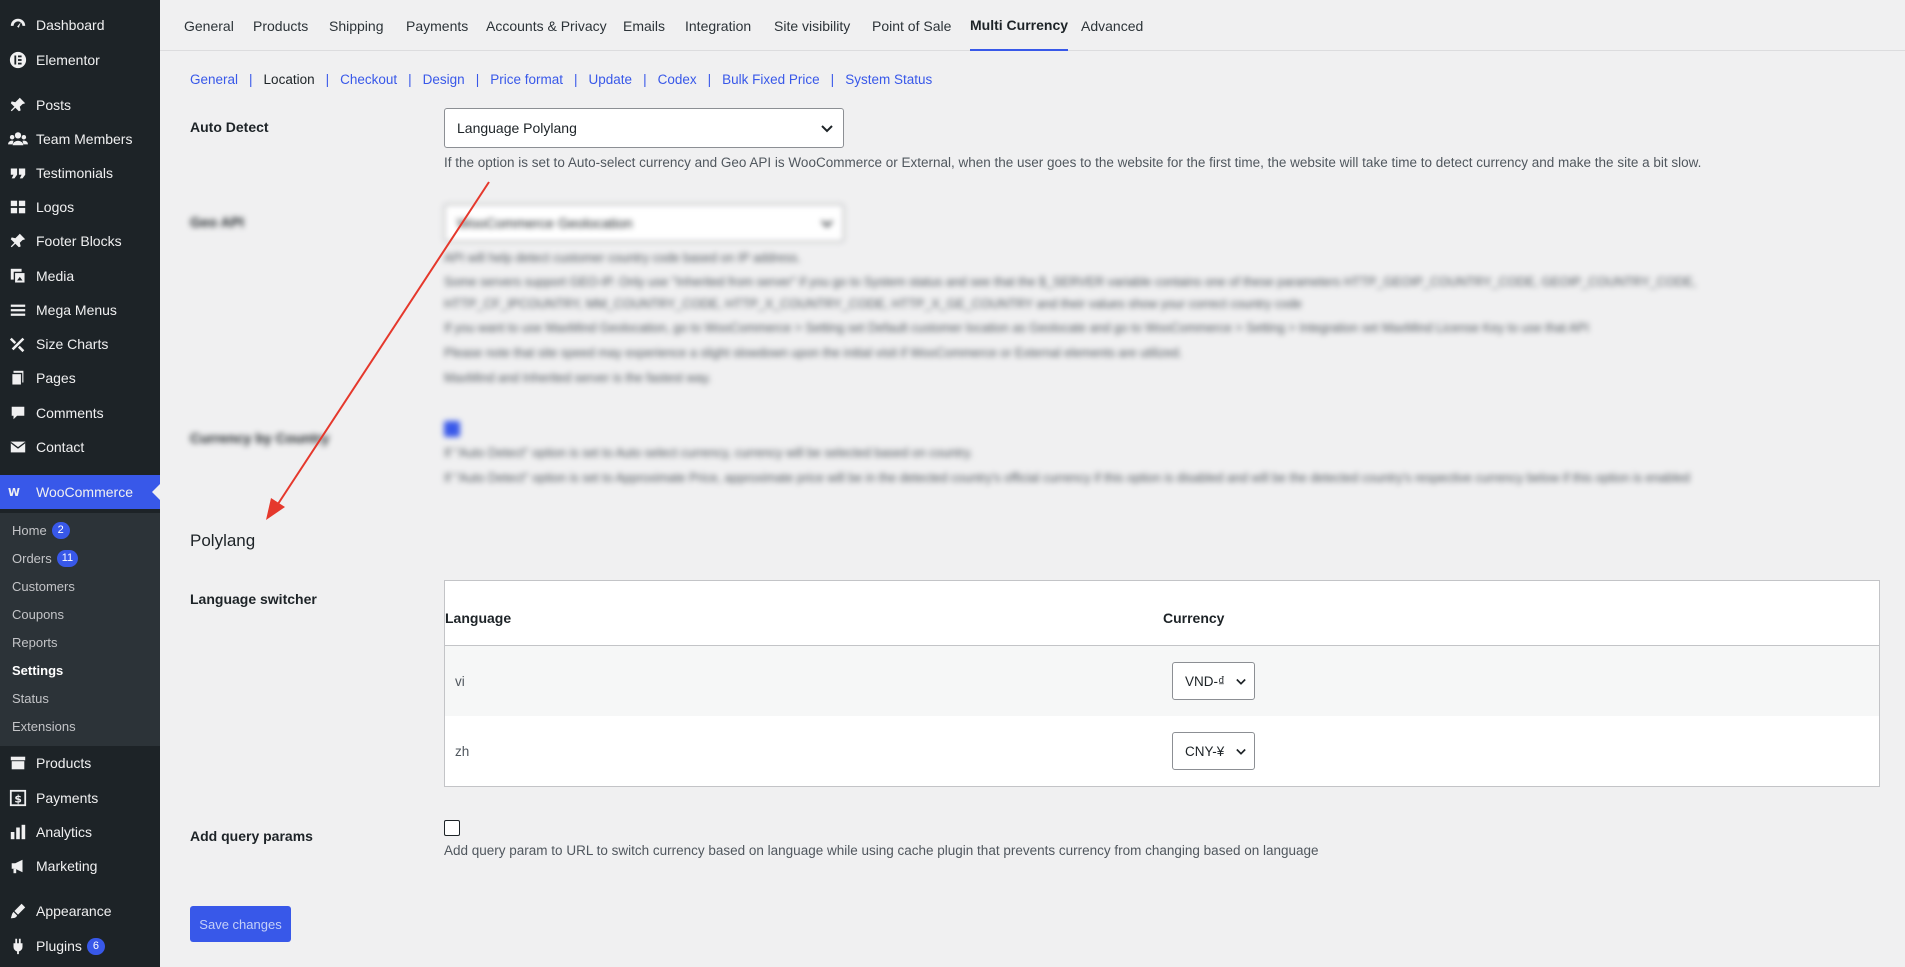 Image resolution: width=1905 pixels, height=967 pixels. Describe the element at coordinates (18, 207) in the screenshot. I see `grid-icon` at that location.